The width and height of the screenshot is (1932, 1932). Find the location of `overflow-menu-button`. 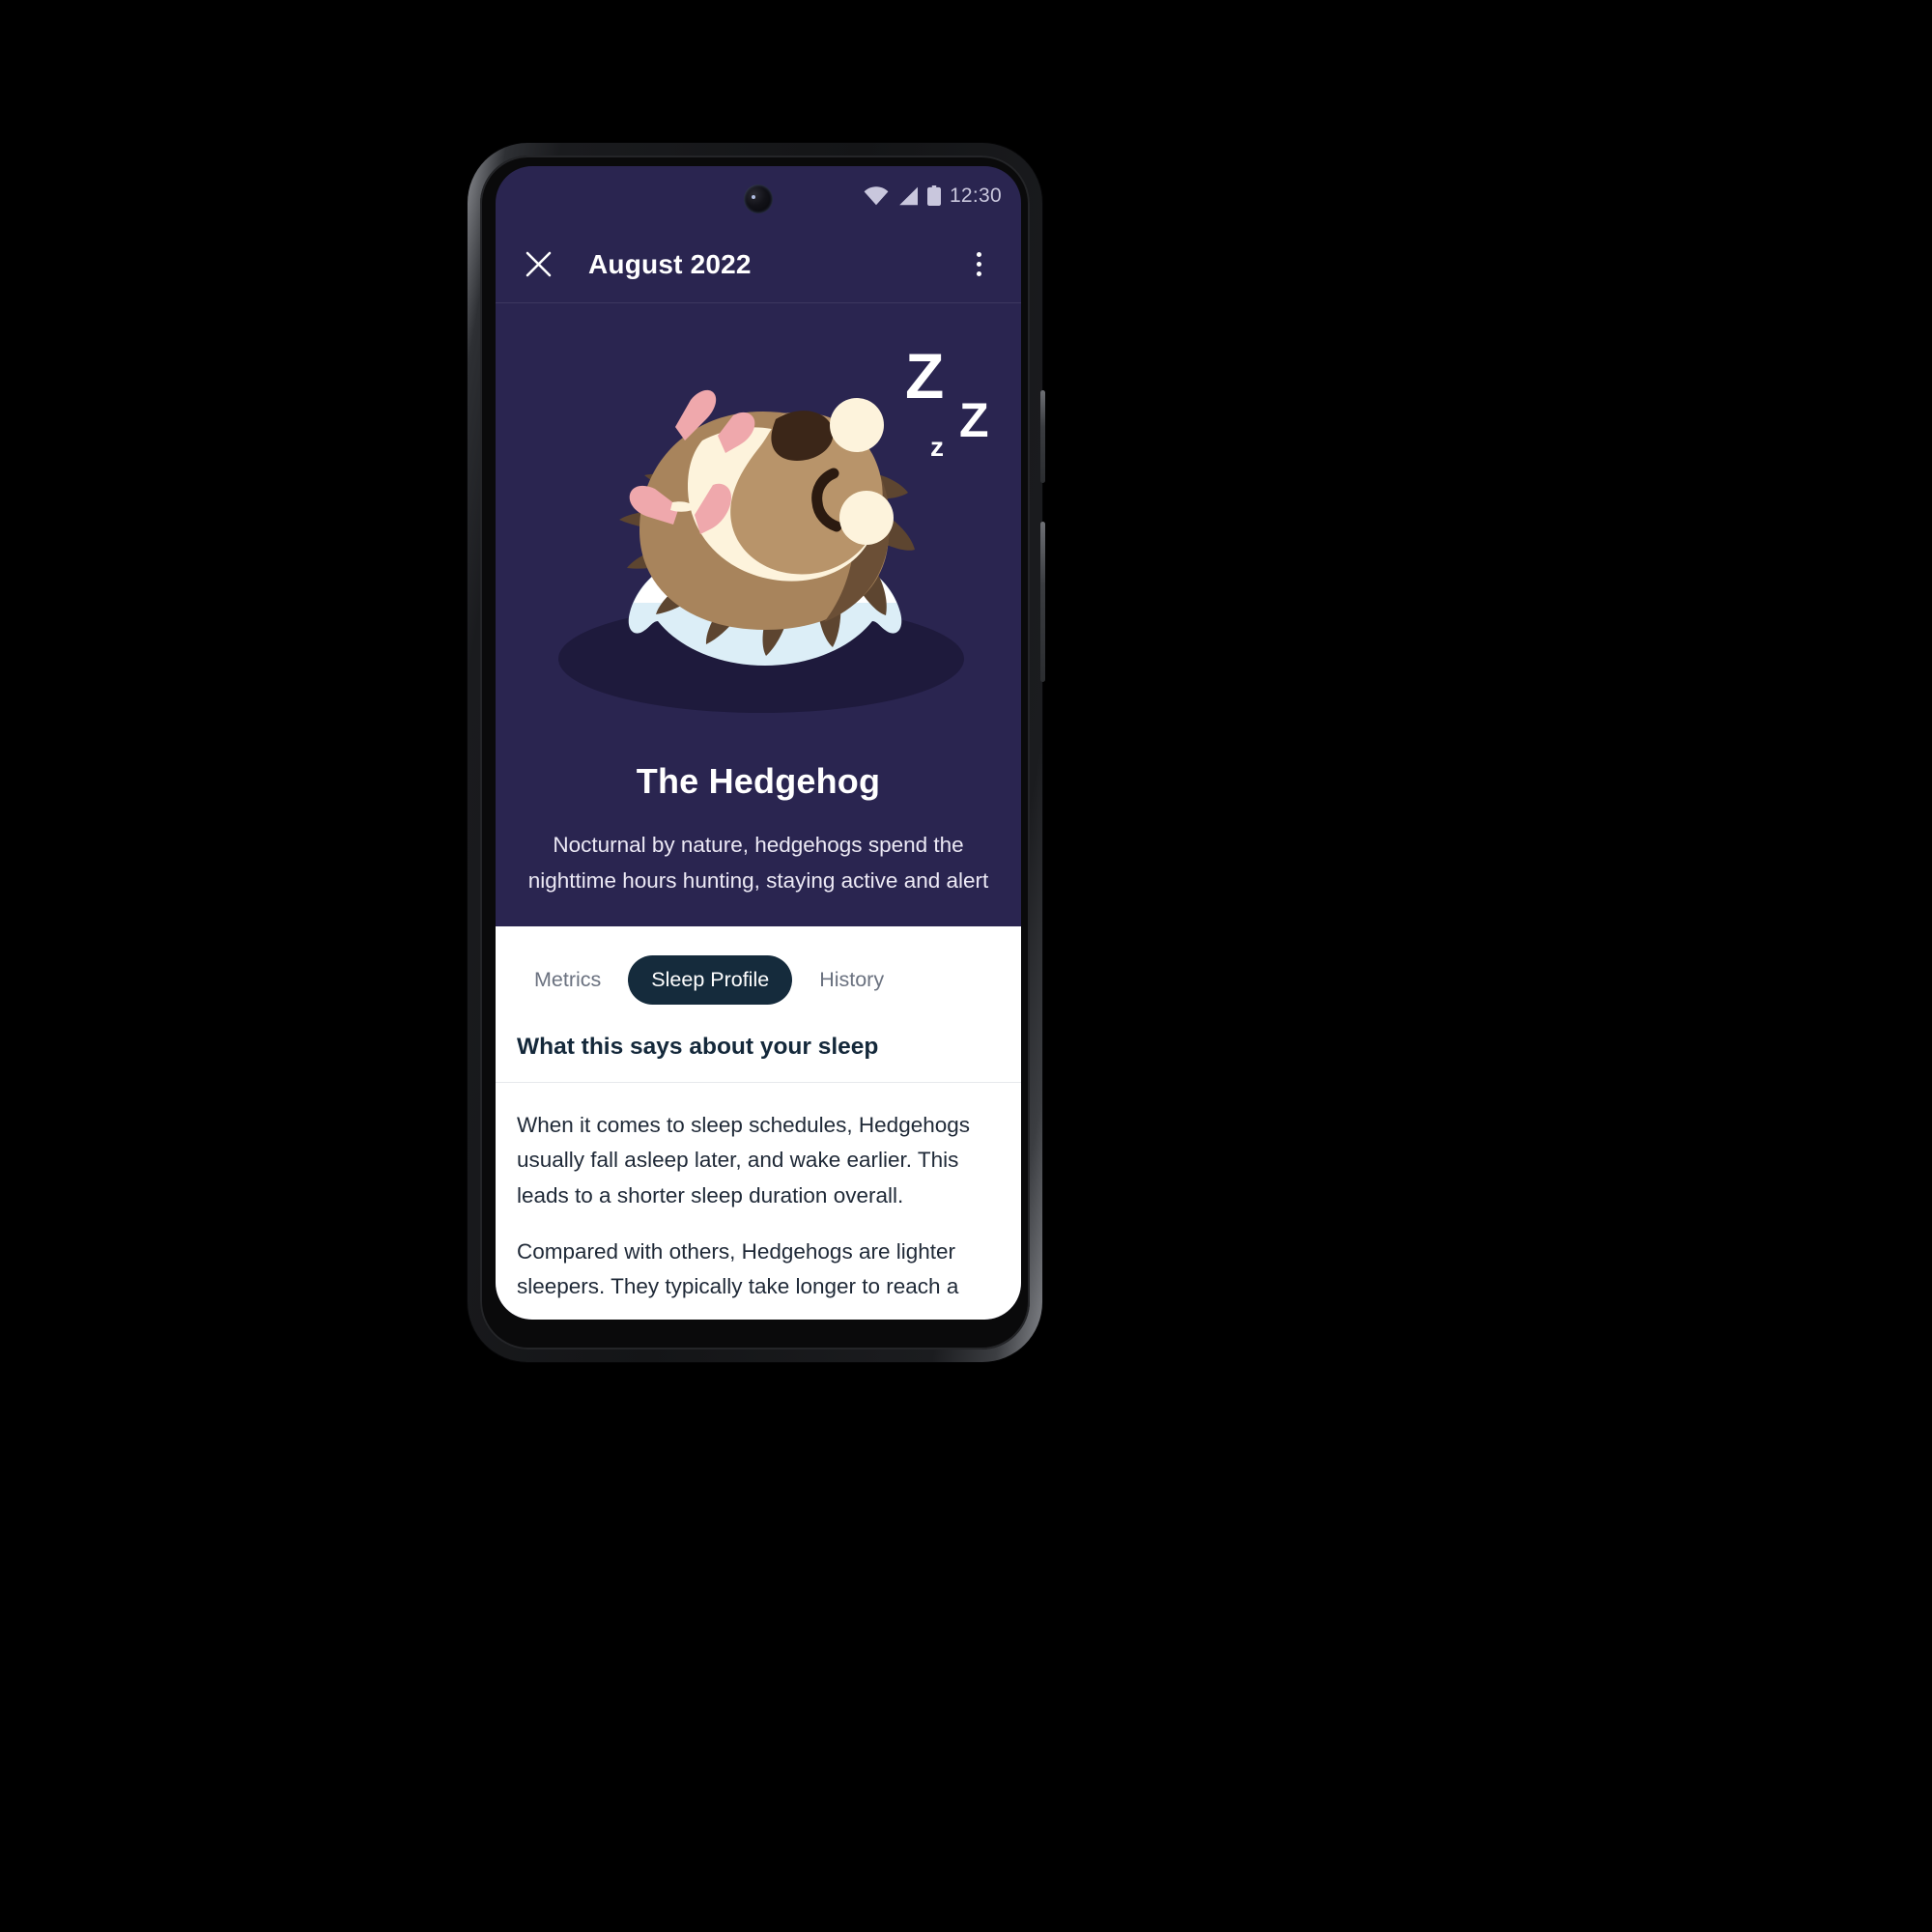

overflow-menu-button is located at coordinates (978, 264).